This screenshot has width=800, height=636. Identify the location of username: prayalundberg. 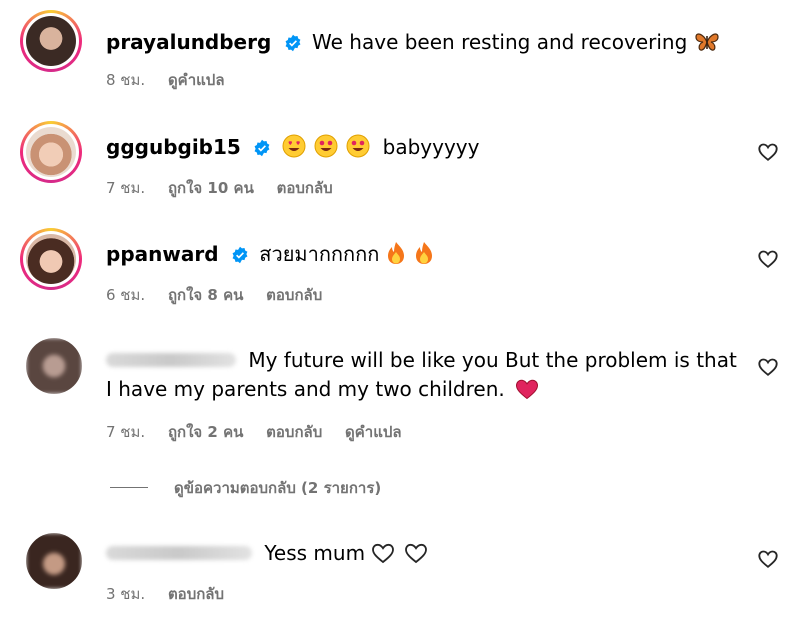
(188, 42).